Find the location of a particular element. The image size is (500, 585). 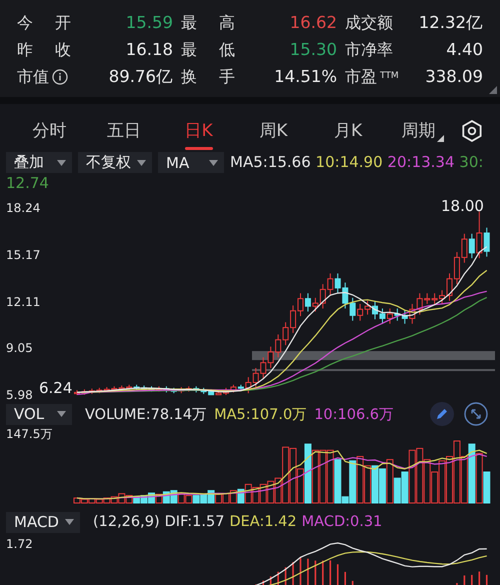

legend-value: 12.74 is located at coordinates (27, 183).